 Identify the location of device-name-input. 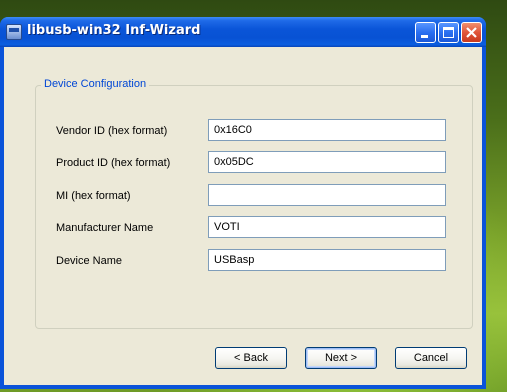
(327, 260).